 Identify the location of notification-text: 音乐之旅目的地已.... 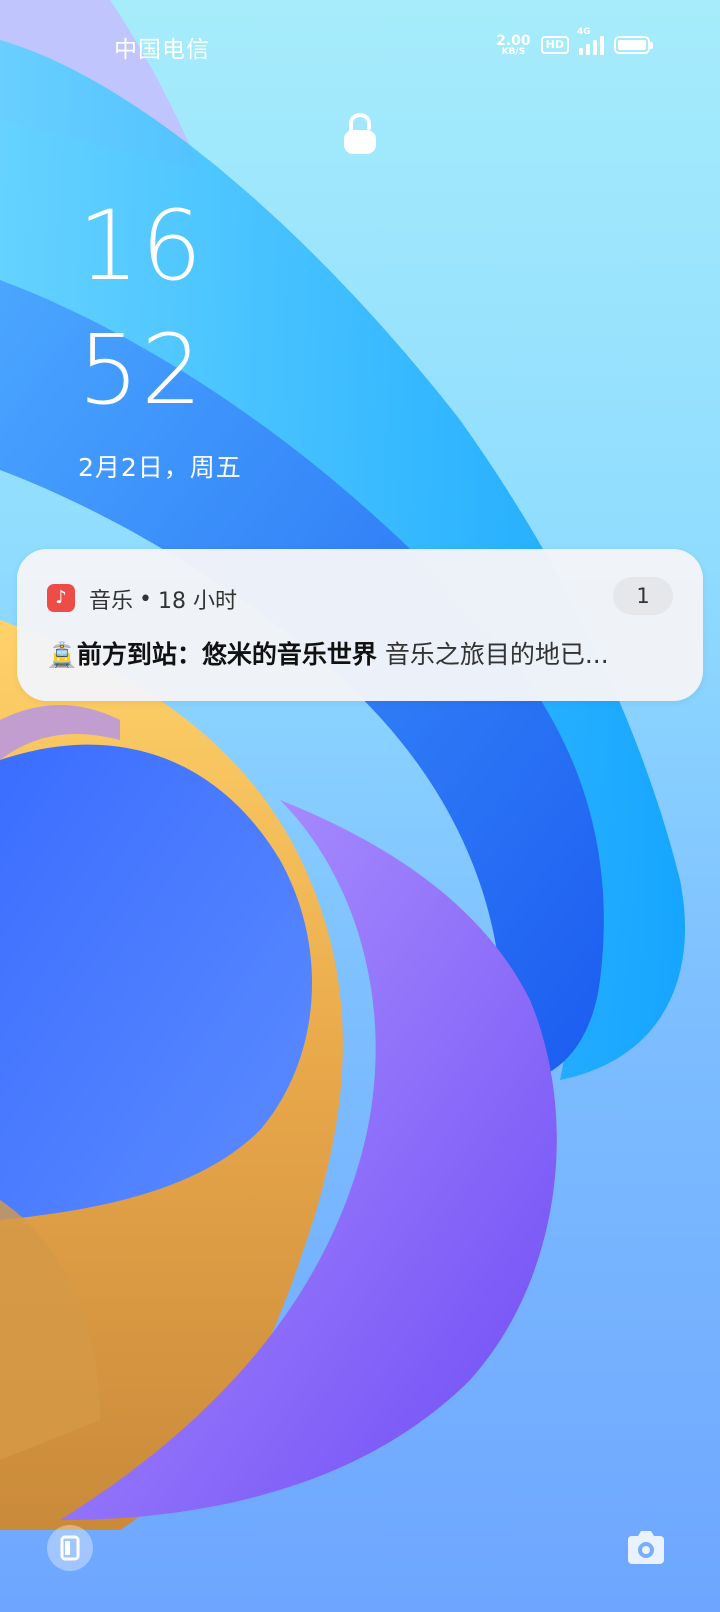
(496, 654).